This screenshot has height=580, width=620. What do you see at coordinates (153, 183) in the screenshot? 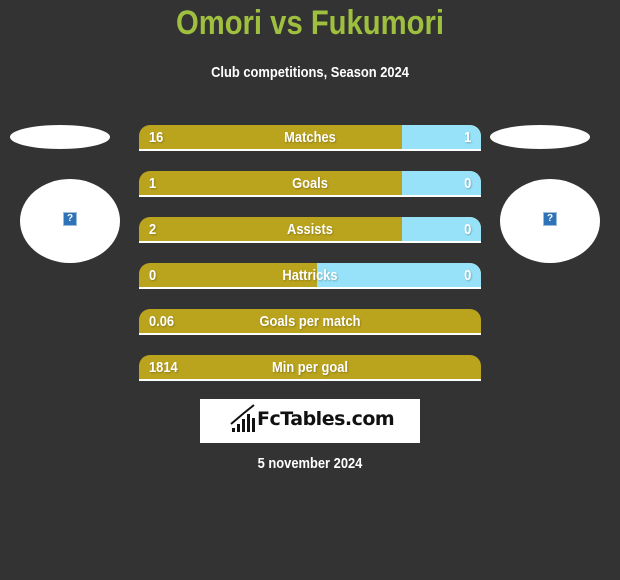
I see `left-value: 1` at bounding box center [153, 183].